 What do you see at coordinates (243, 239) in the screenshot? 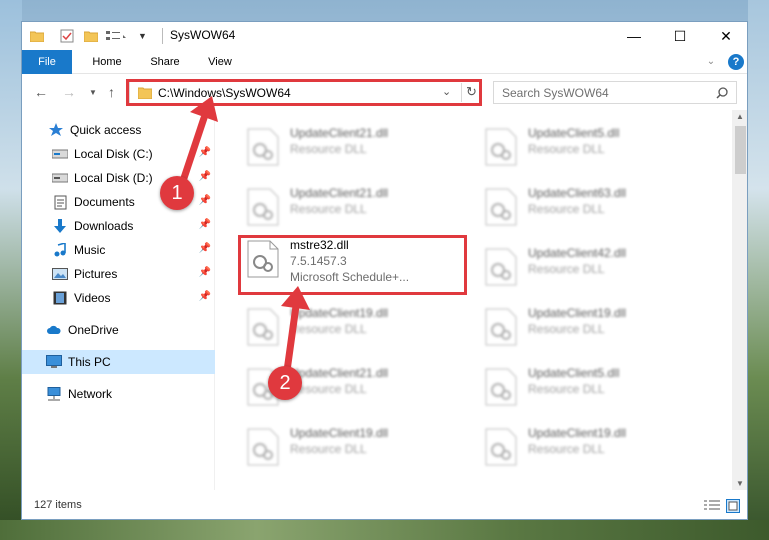
I see `annotation-arrows` at bounding box center [243, 239].